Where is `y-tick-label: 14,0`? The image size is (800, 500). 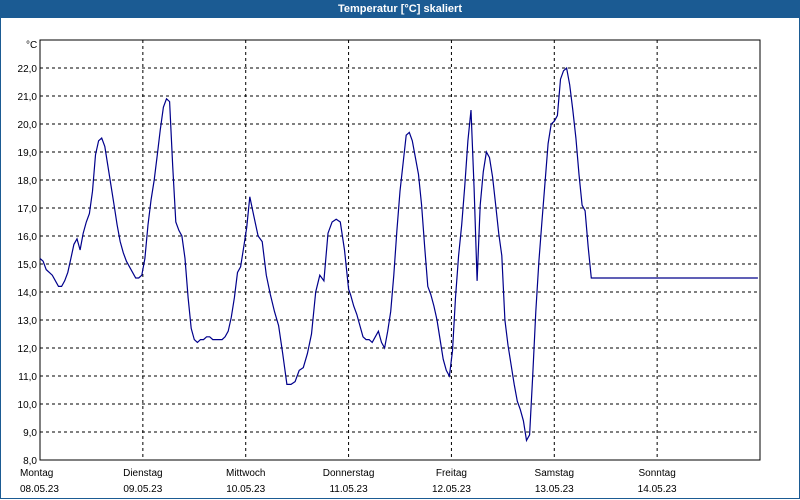 y-tick-label: 14,0 is located at coordinates (28, 293).